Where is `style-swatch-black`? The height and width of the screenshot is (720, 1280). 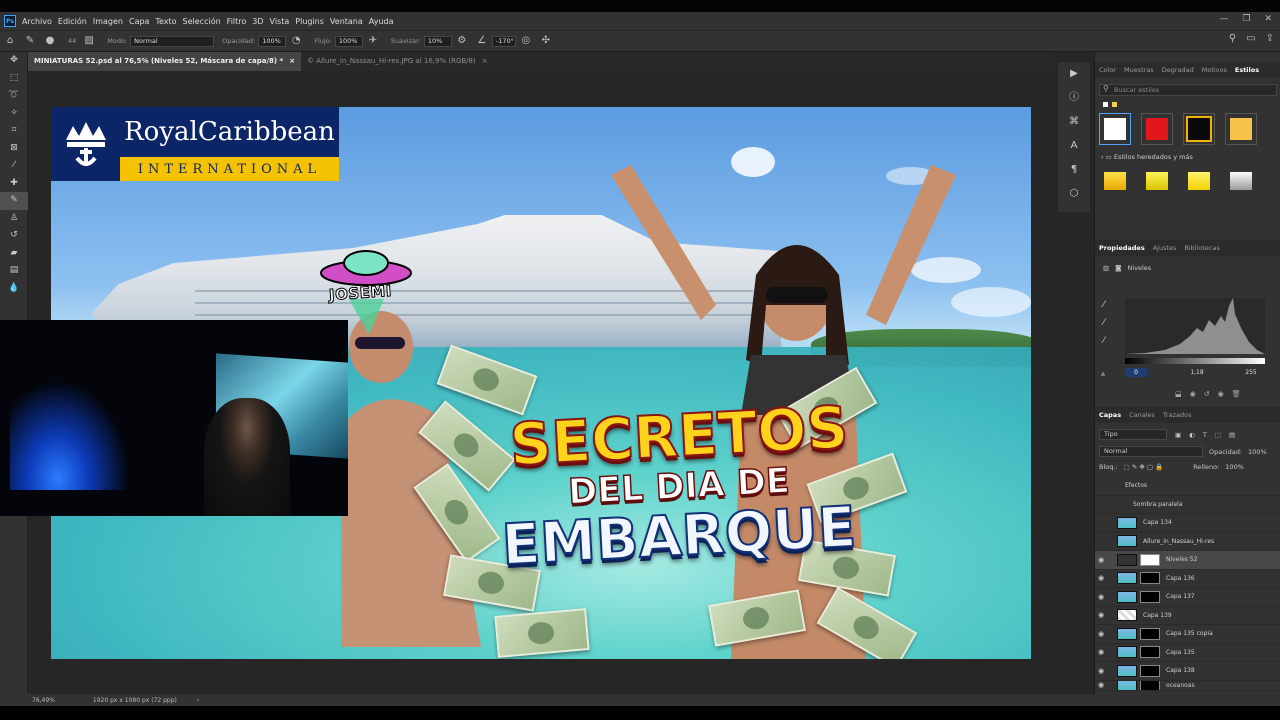 style-swatch-black is located at coordinates (1199, 129).